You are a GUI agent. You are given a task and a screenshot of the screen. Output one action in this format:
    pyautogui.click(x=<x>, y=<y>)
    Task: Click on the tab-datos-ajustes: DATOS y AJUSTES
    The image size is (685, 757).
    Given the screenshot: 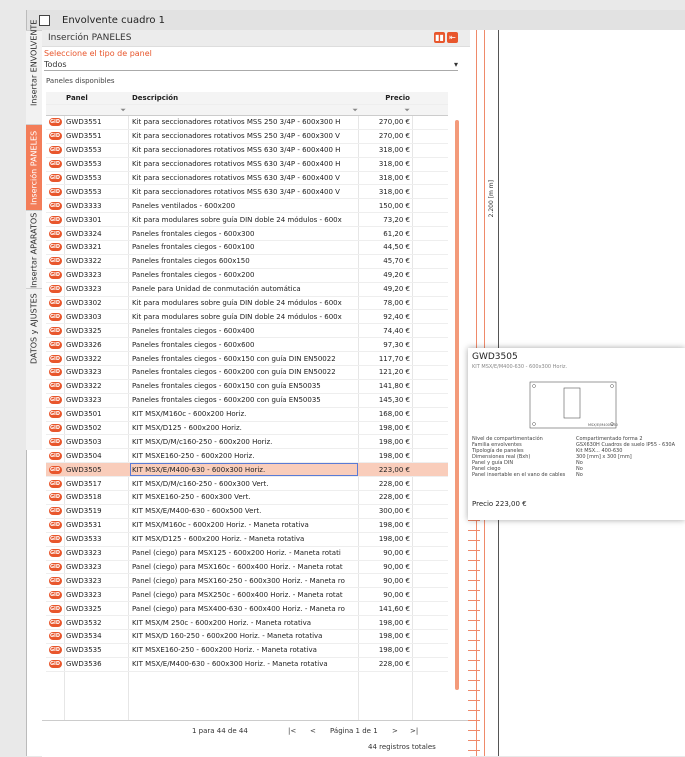 What is the action you would take?
    pyautogui.click(x=34, y=328)
    